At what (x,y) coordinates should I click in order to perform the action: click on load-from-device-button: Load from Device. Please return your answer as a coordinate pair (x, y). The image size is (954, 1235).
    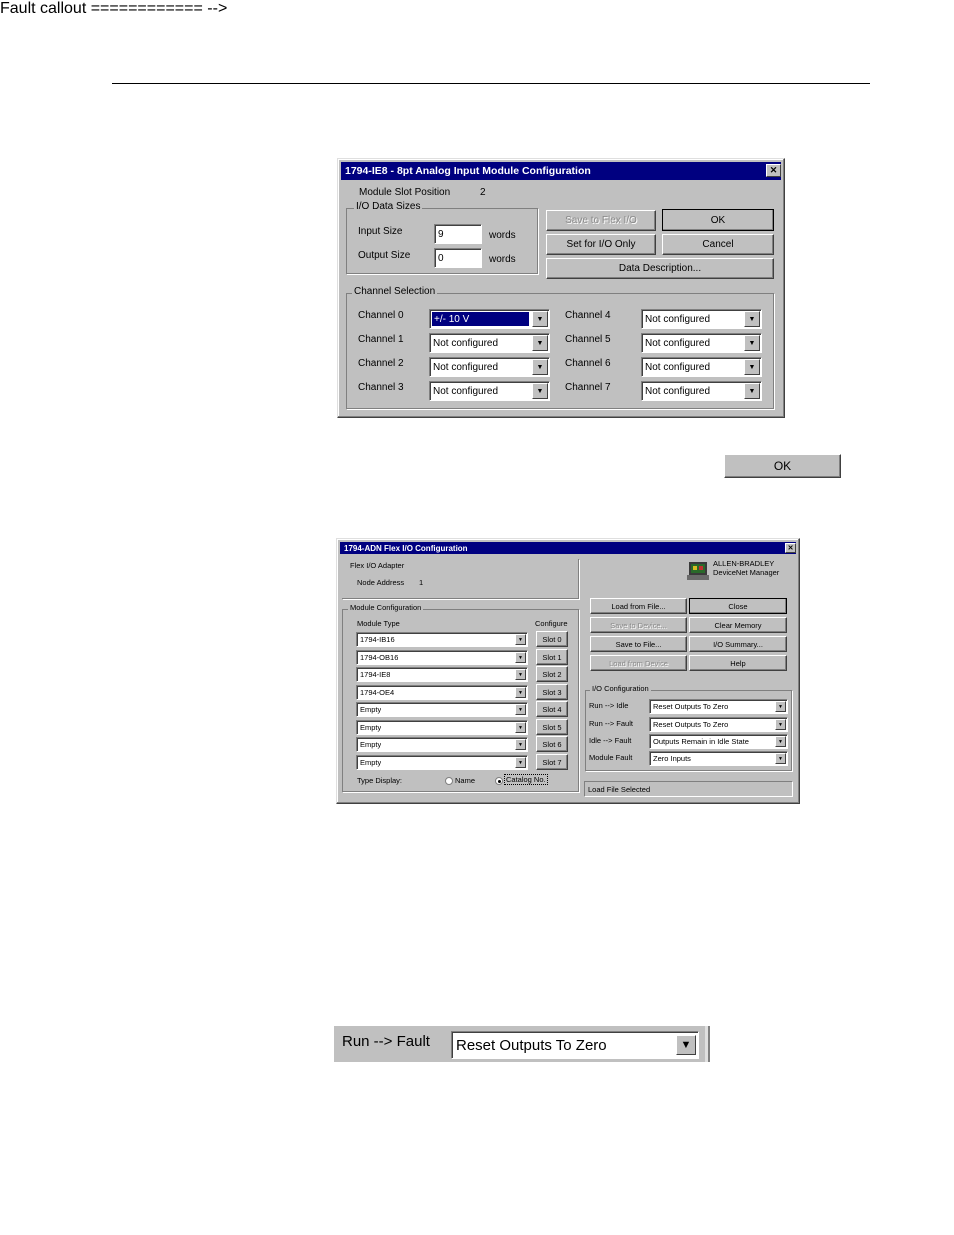
    Looking at the image, I should click on (638, 663).